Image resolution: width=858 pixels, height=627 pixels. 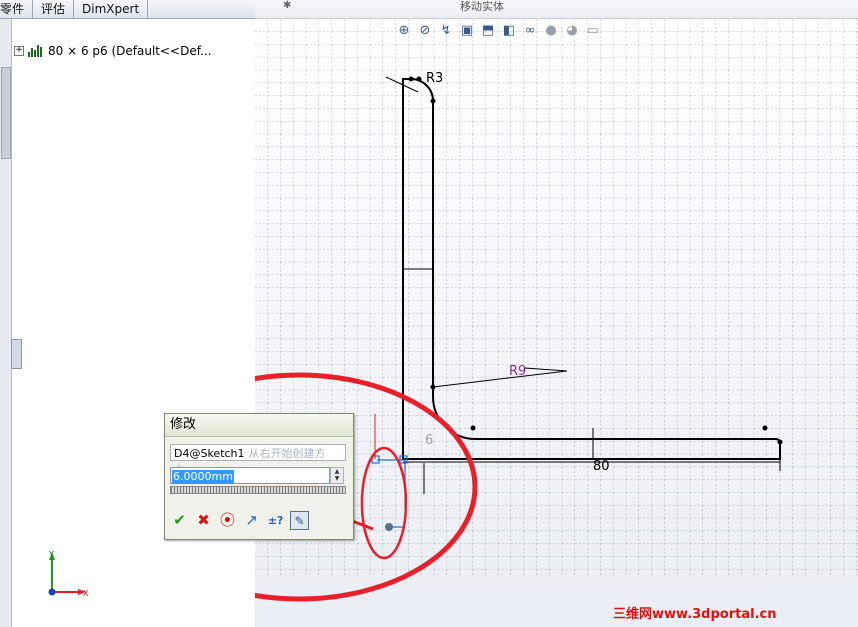 I want to click on dim-r3-label: R3, so click(x=434, y=78).